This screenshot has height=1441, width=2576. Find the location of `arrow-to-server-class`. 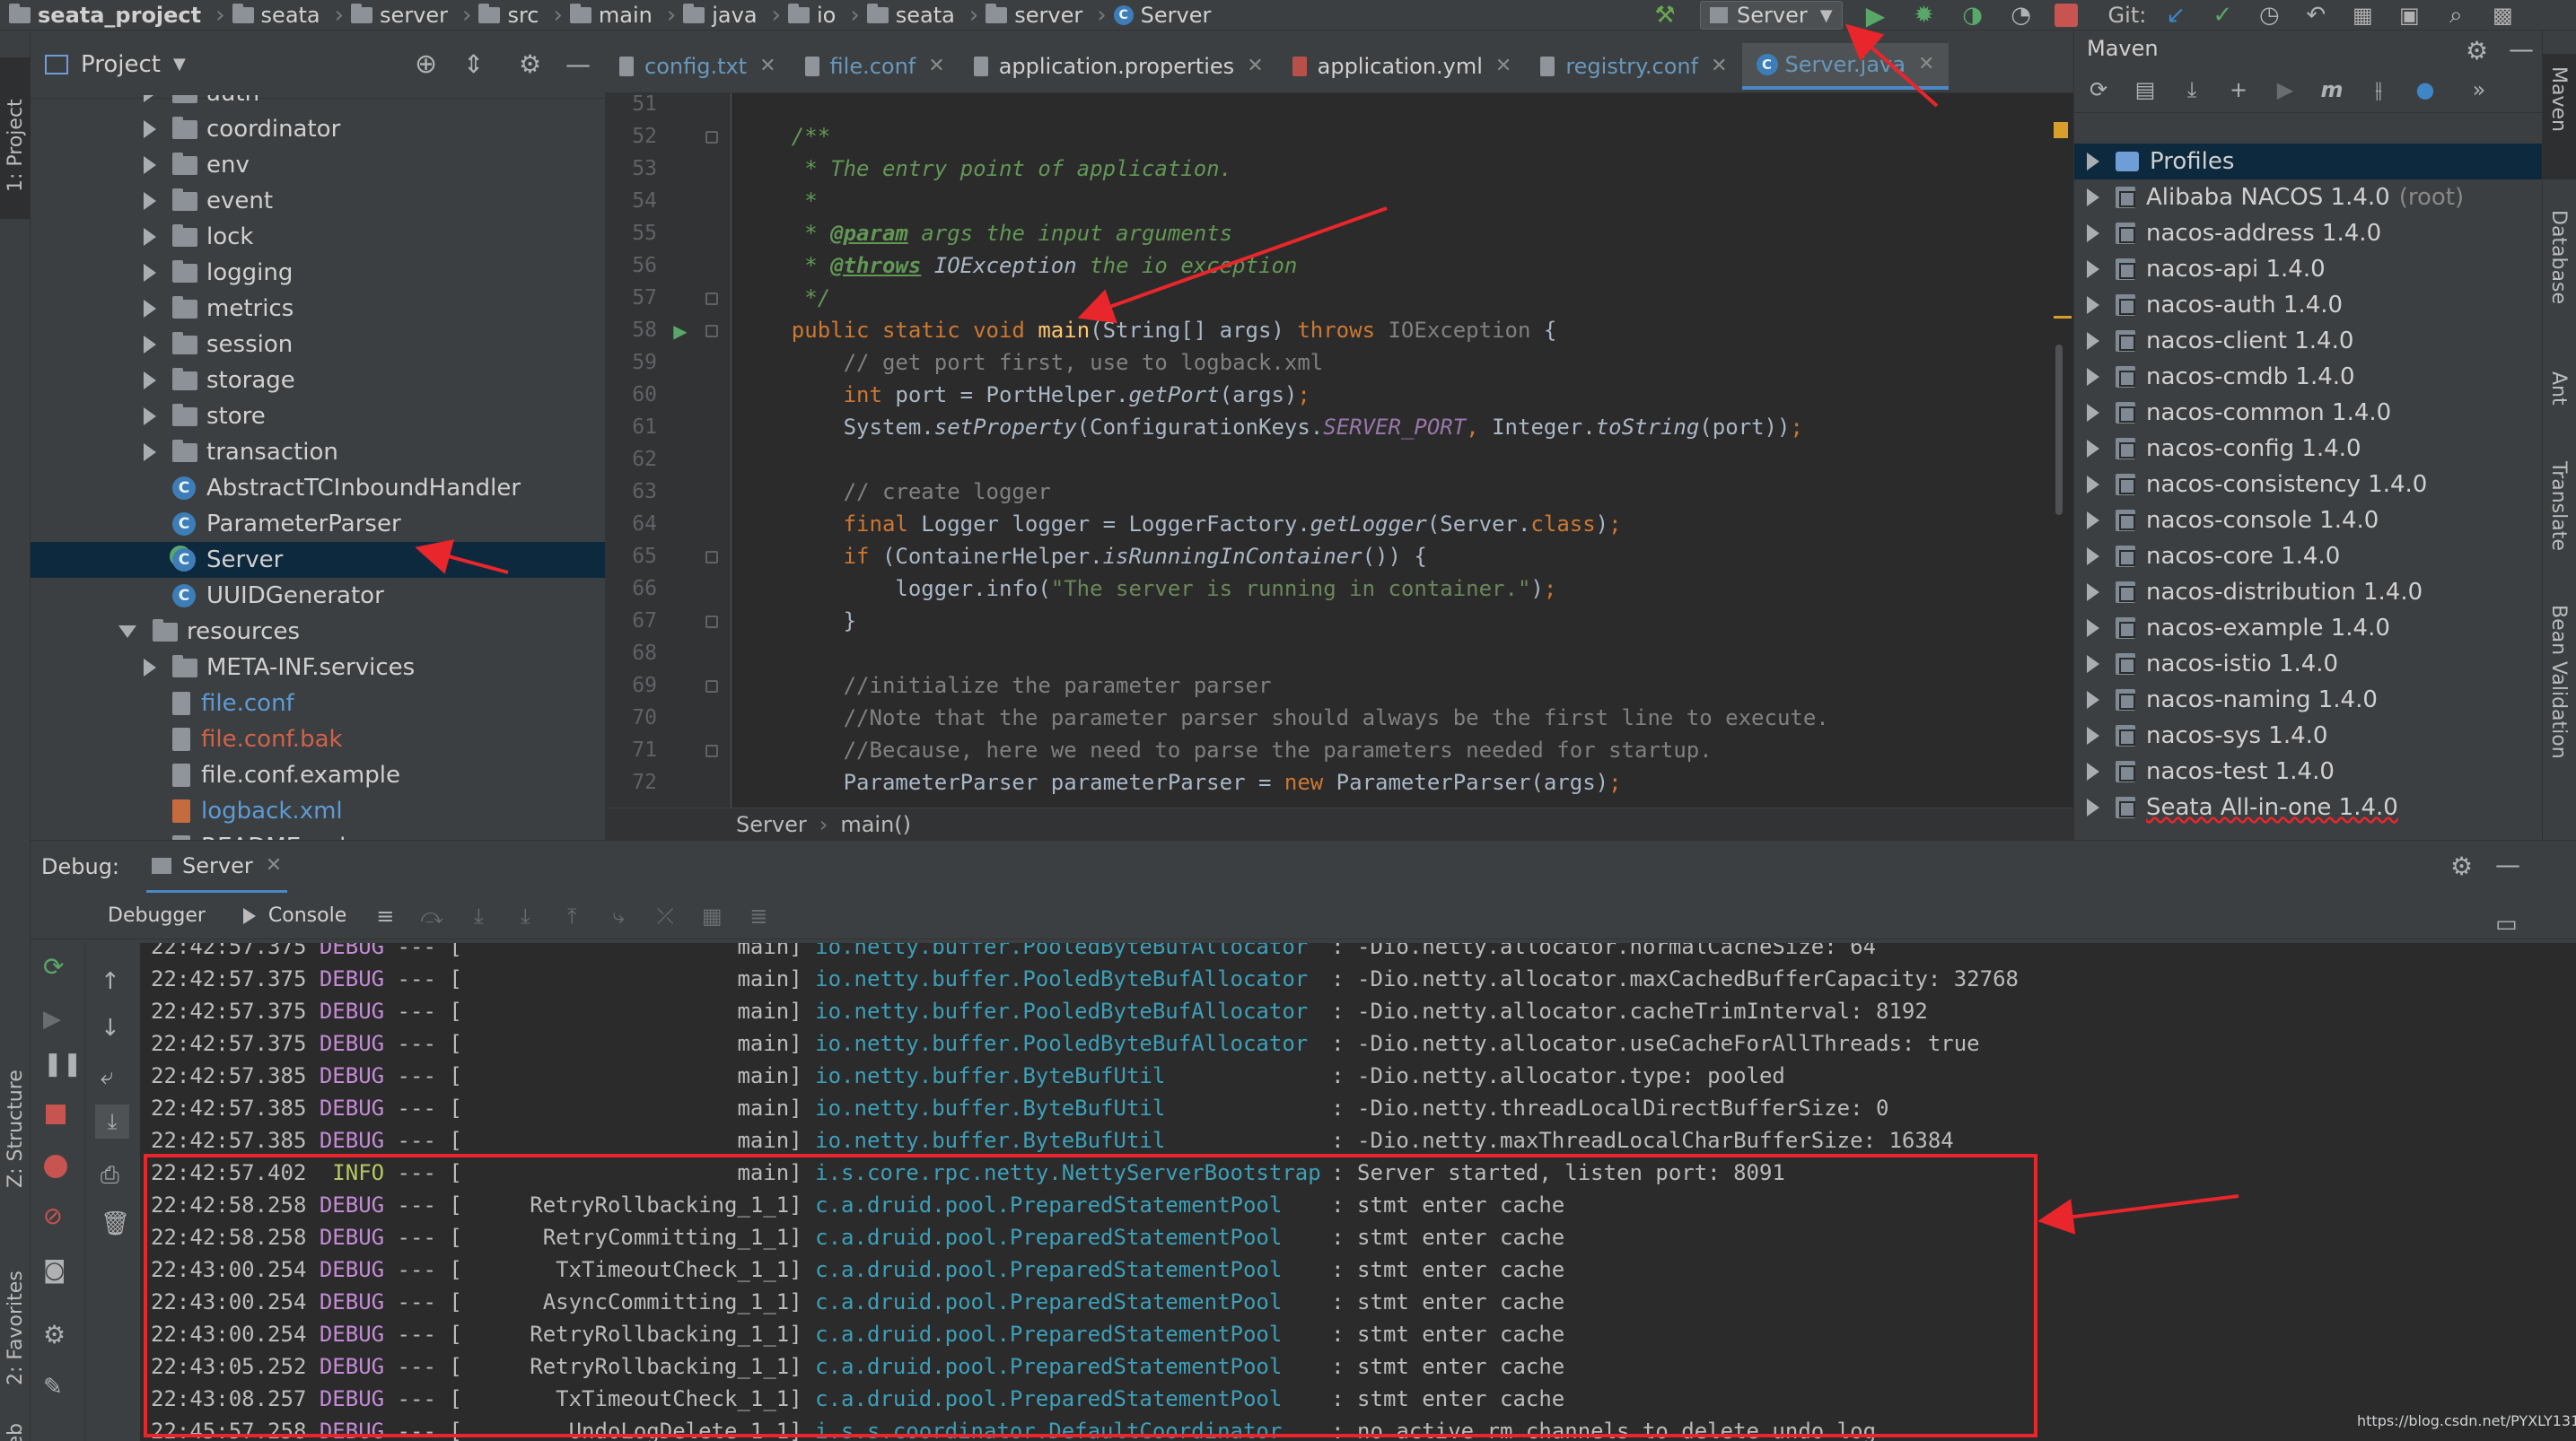

arrow-to-server-class is located at coordinates (462, 556).